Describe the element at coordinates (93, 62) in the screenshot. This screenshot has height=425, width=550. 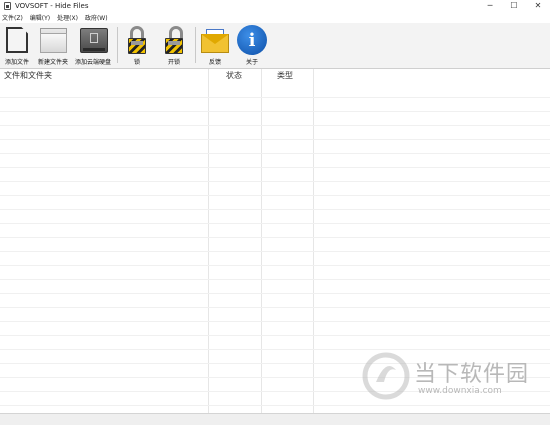
I see `add-drive-label: 添加云端硬盘` at that location.